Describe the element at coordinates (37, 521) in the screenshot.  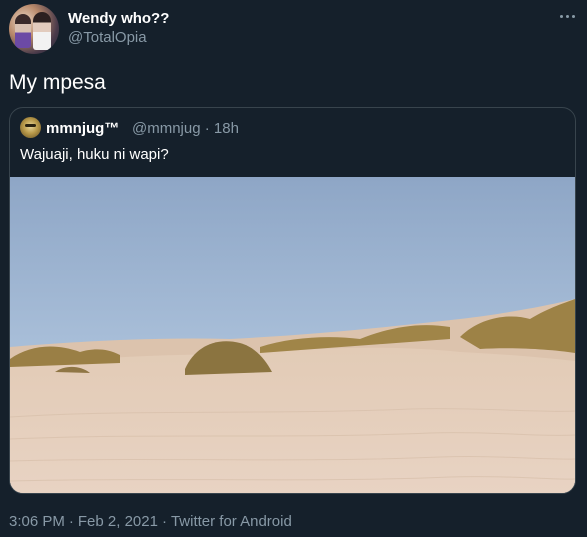
I see `tweet-time: 3:06 PM` at that location.